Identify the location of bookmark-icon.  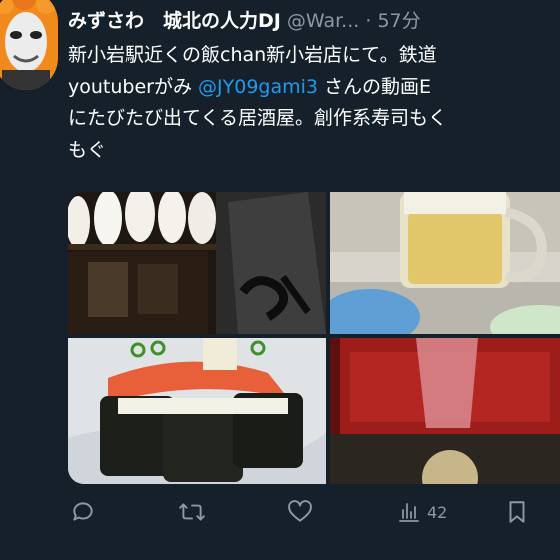
(517, 512).